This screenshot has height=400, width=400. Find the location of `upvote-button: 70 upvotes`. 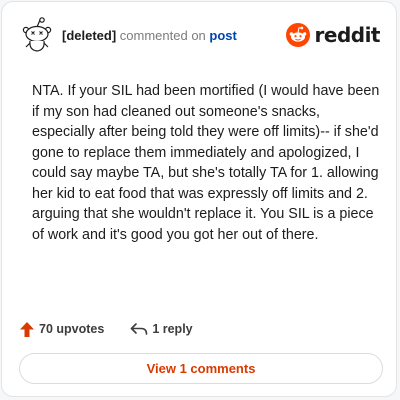

upvote-button: 70 upvotes is located at coordinates (61, 329).